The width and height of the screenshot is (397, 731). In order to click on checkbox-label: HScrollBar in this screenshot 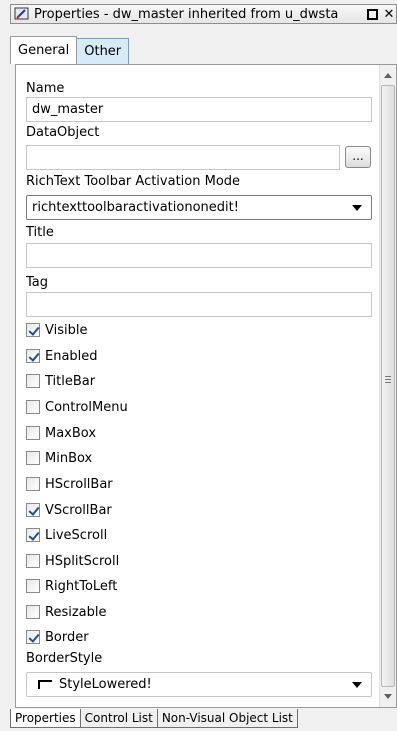, I will do `click(79, 484)`.